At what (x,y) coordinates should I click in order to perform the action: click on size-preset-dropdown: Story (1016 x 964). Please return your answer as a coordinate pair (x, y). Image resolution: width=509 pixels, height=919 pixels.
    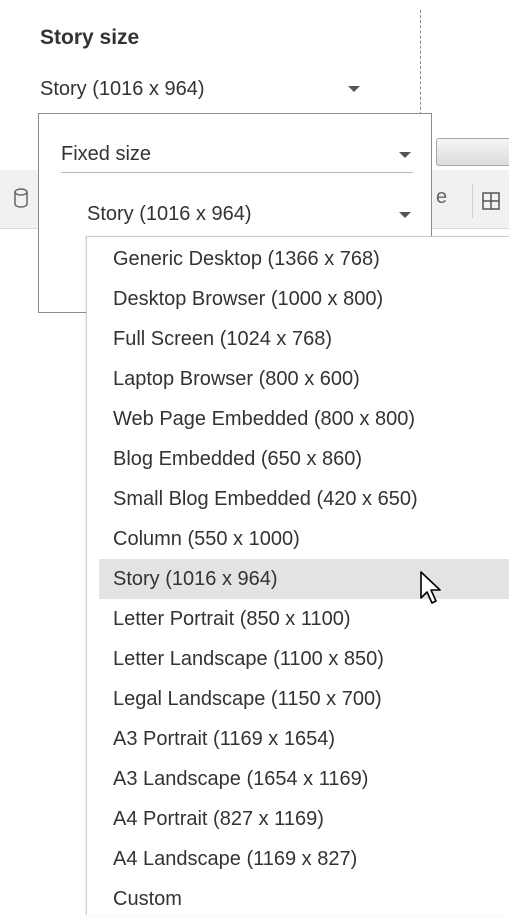
    Looking at the image, I should click on (250, 214).